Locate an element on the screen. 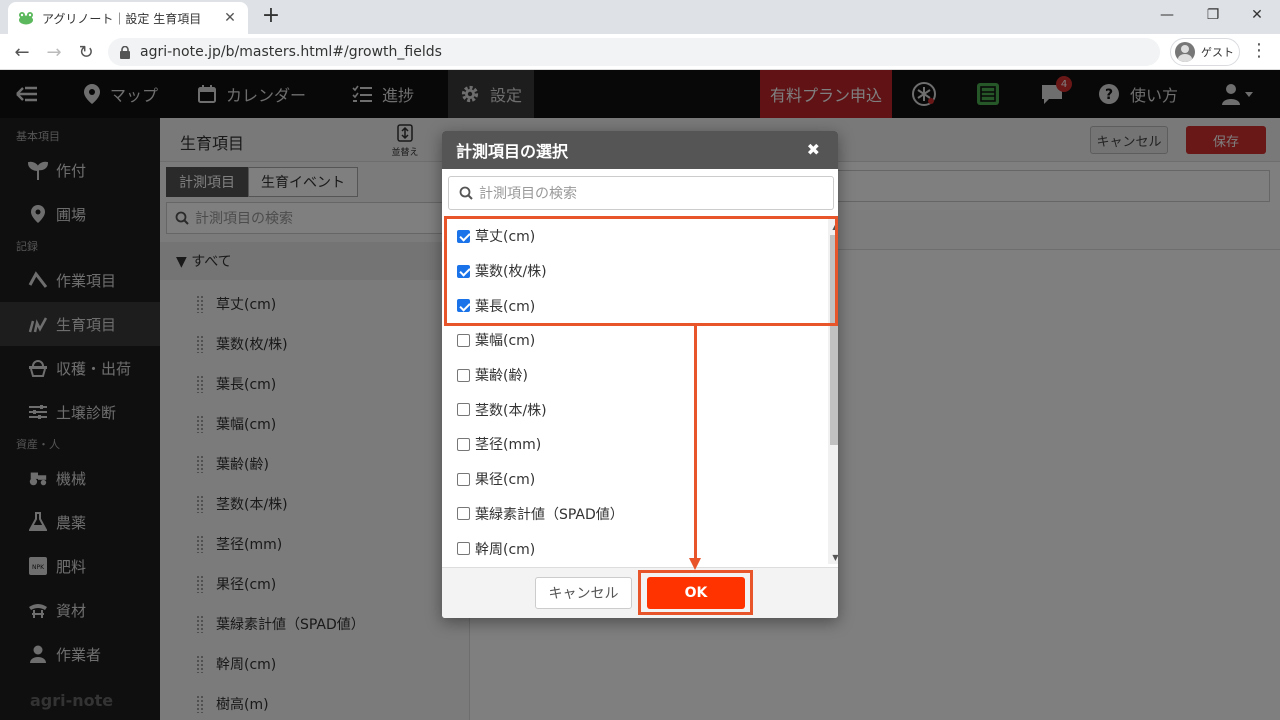 The image size is (1280, 720). forward-button: → is located at coordinates (54, 52).